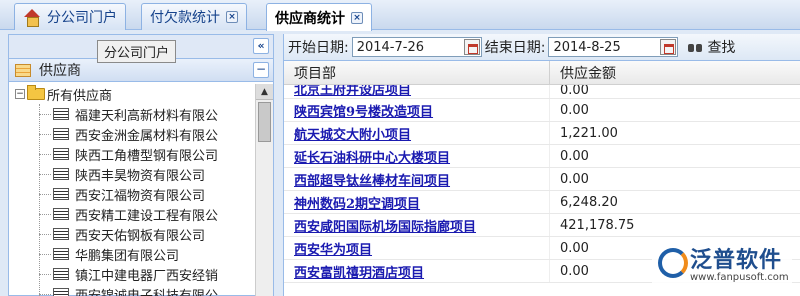  Describe the element at coordinates (194, 16) in the screenshot. I see `tab-payment-statistics: 付欠款统计 ×` at that location.